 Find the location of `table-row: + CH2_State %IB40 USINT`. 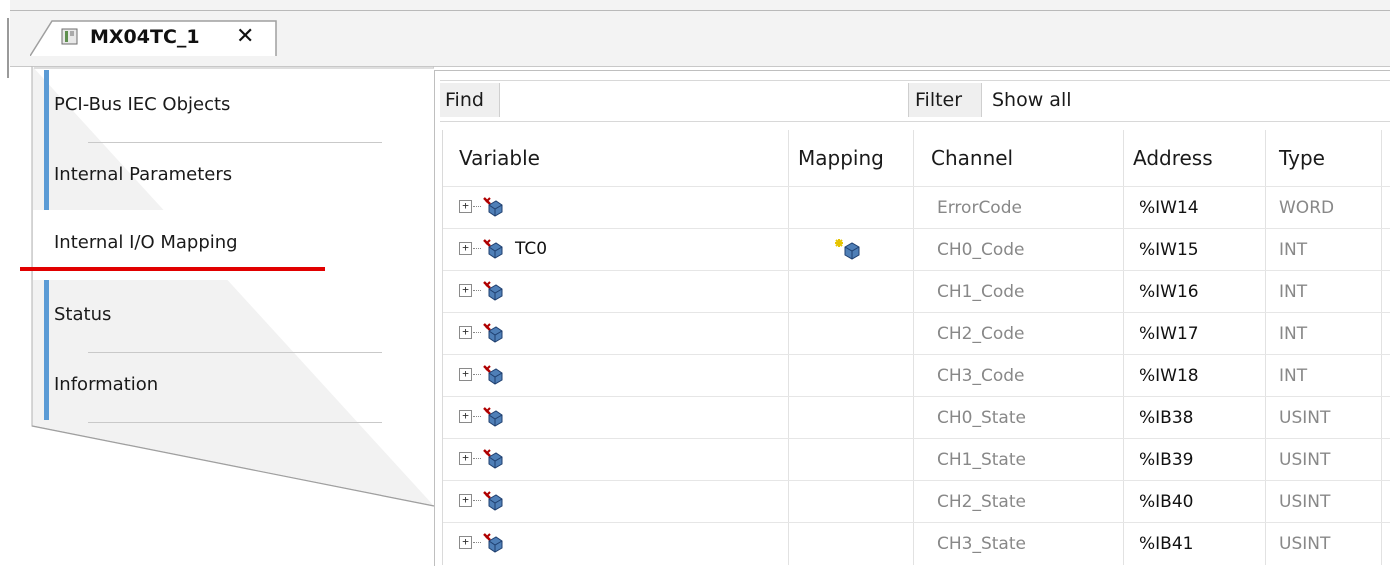

table-row: + CH2_State %IB40 USINT is located at coordinates (916, 501).